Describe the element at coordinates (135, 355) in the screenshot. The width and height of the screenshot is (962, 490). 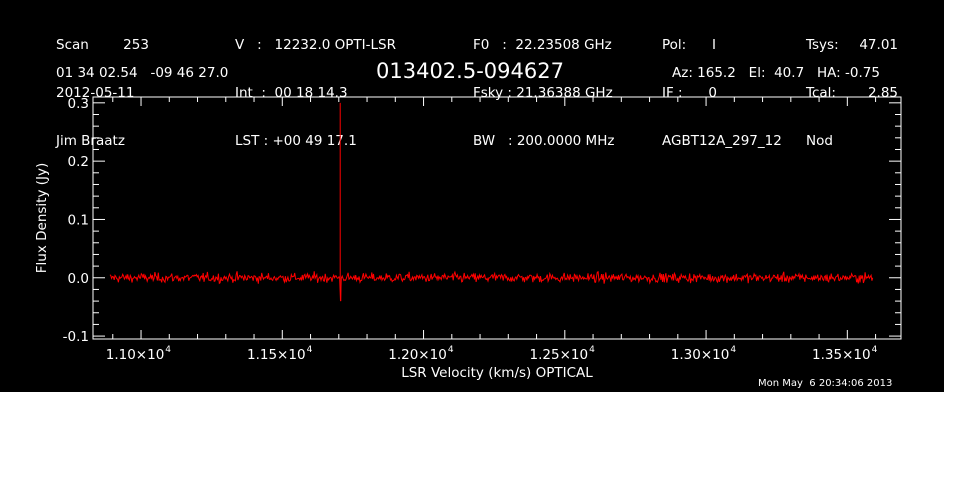
I see `x-tick-label: 1.10×10` at that location.